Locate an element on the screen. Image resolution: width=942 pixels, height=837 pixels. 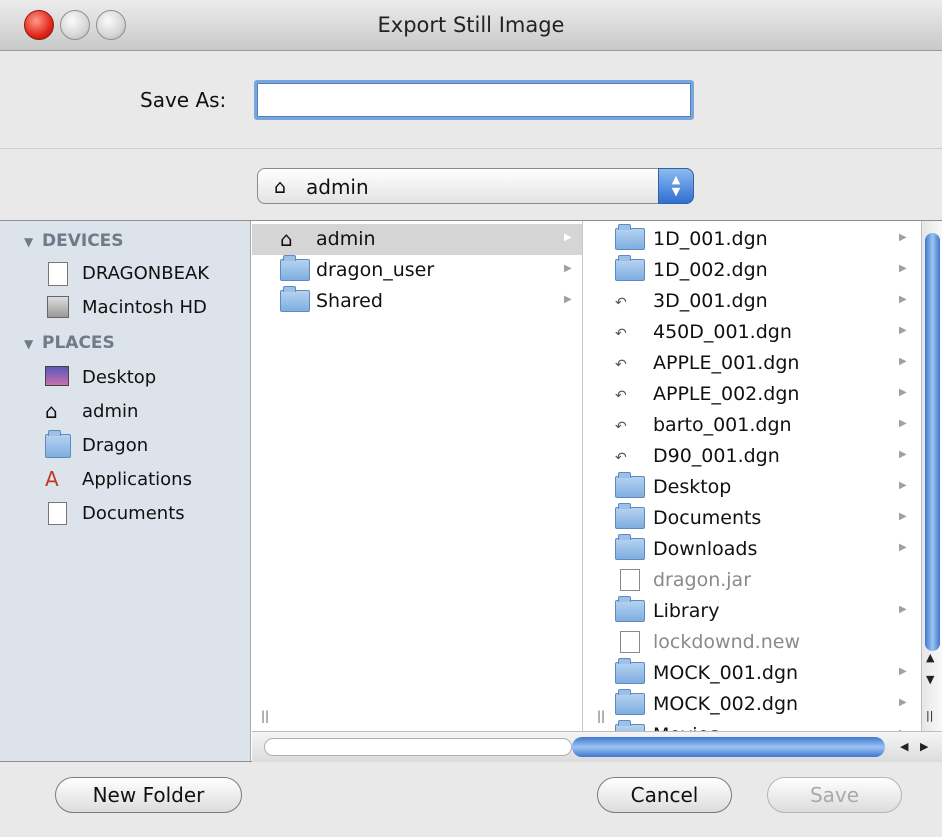
sidebar-item-label: Applications is located at coordinates (137, 479).